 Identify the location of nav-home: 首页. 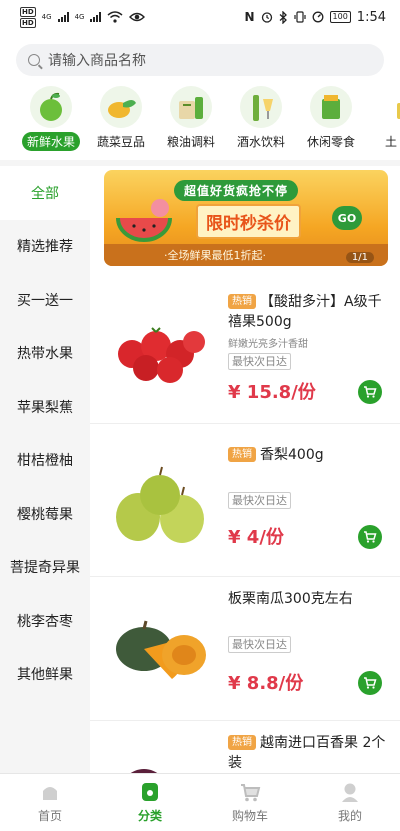
(50, 802).